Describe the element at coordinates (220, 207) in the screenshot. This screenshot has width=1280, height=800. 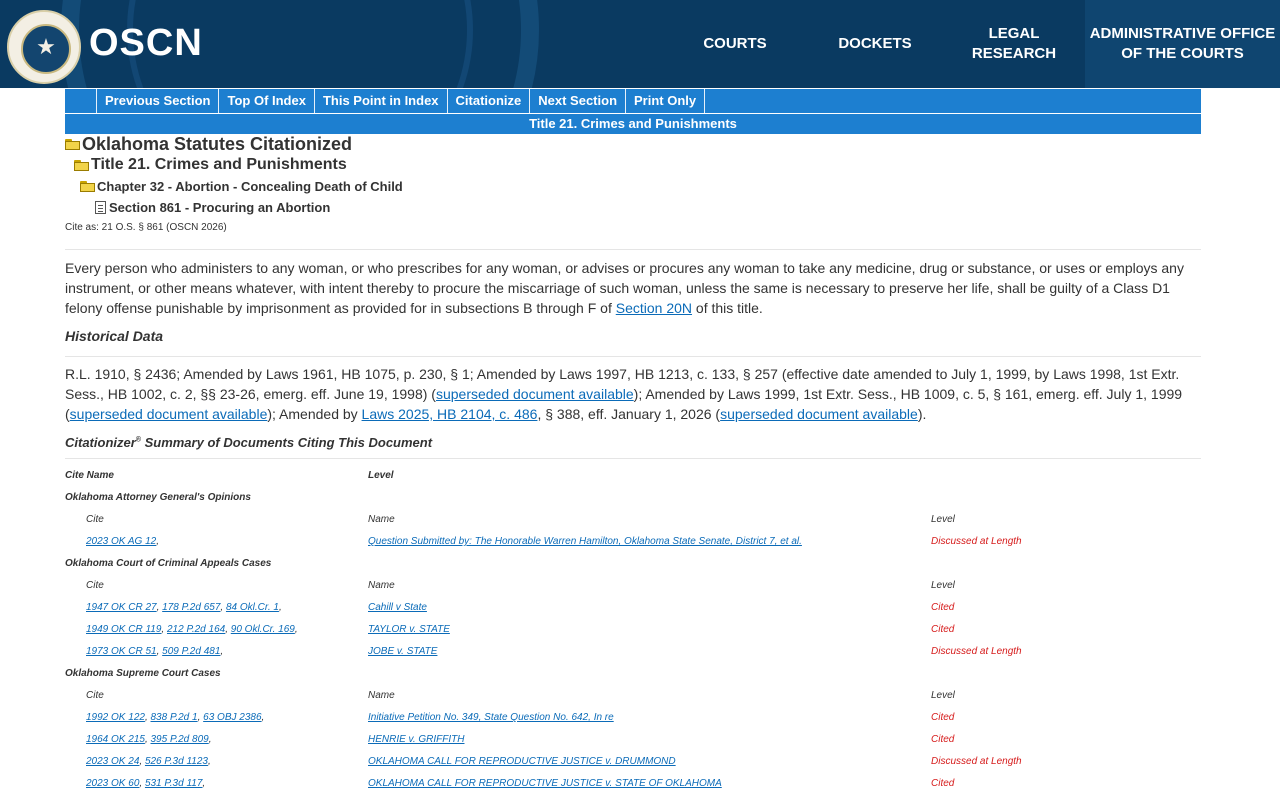
I see `tree-section-label: Section 861 - Procuring an Abortion` at that location.